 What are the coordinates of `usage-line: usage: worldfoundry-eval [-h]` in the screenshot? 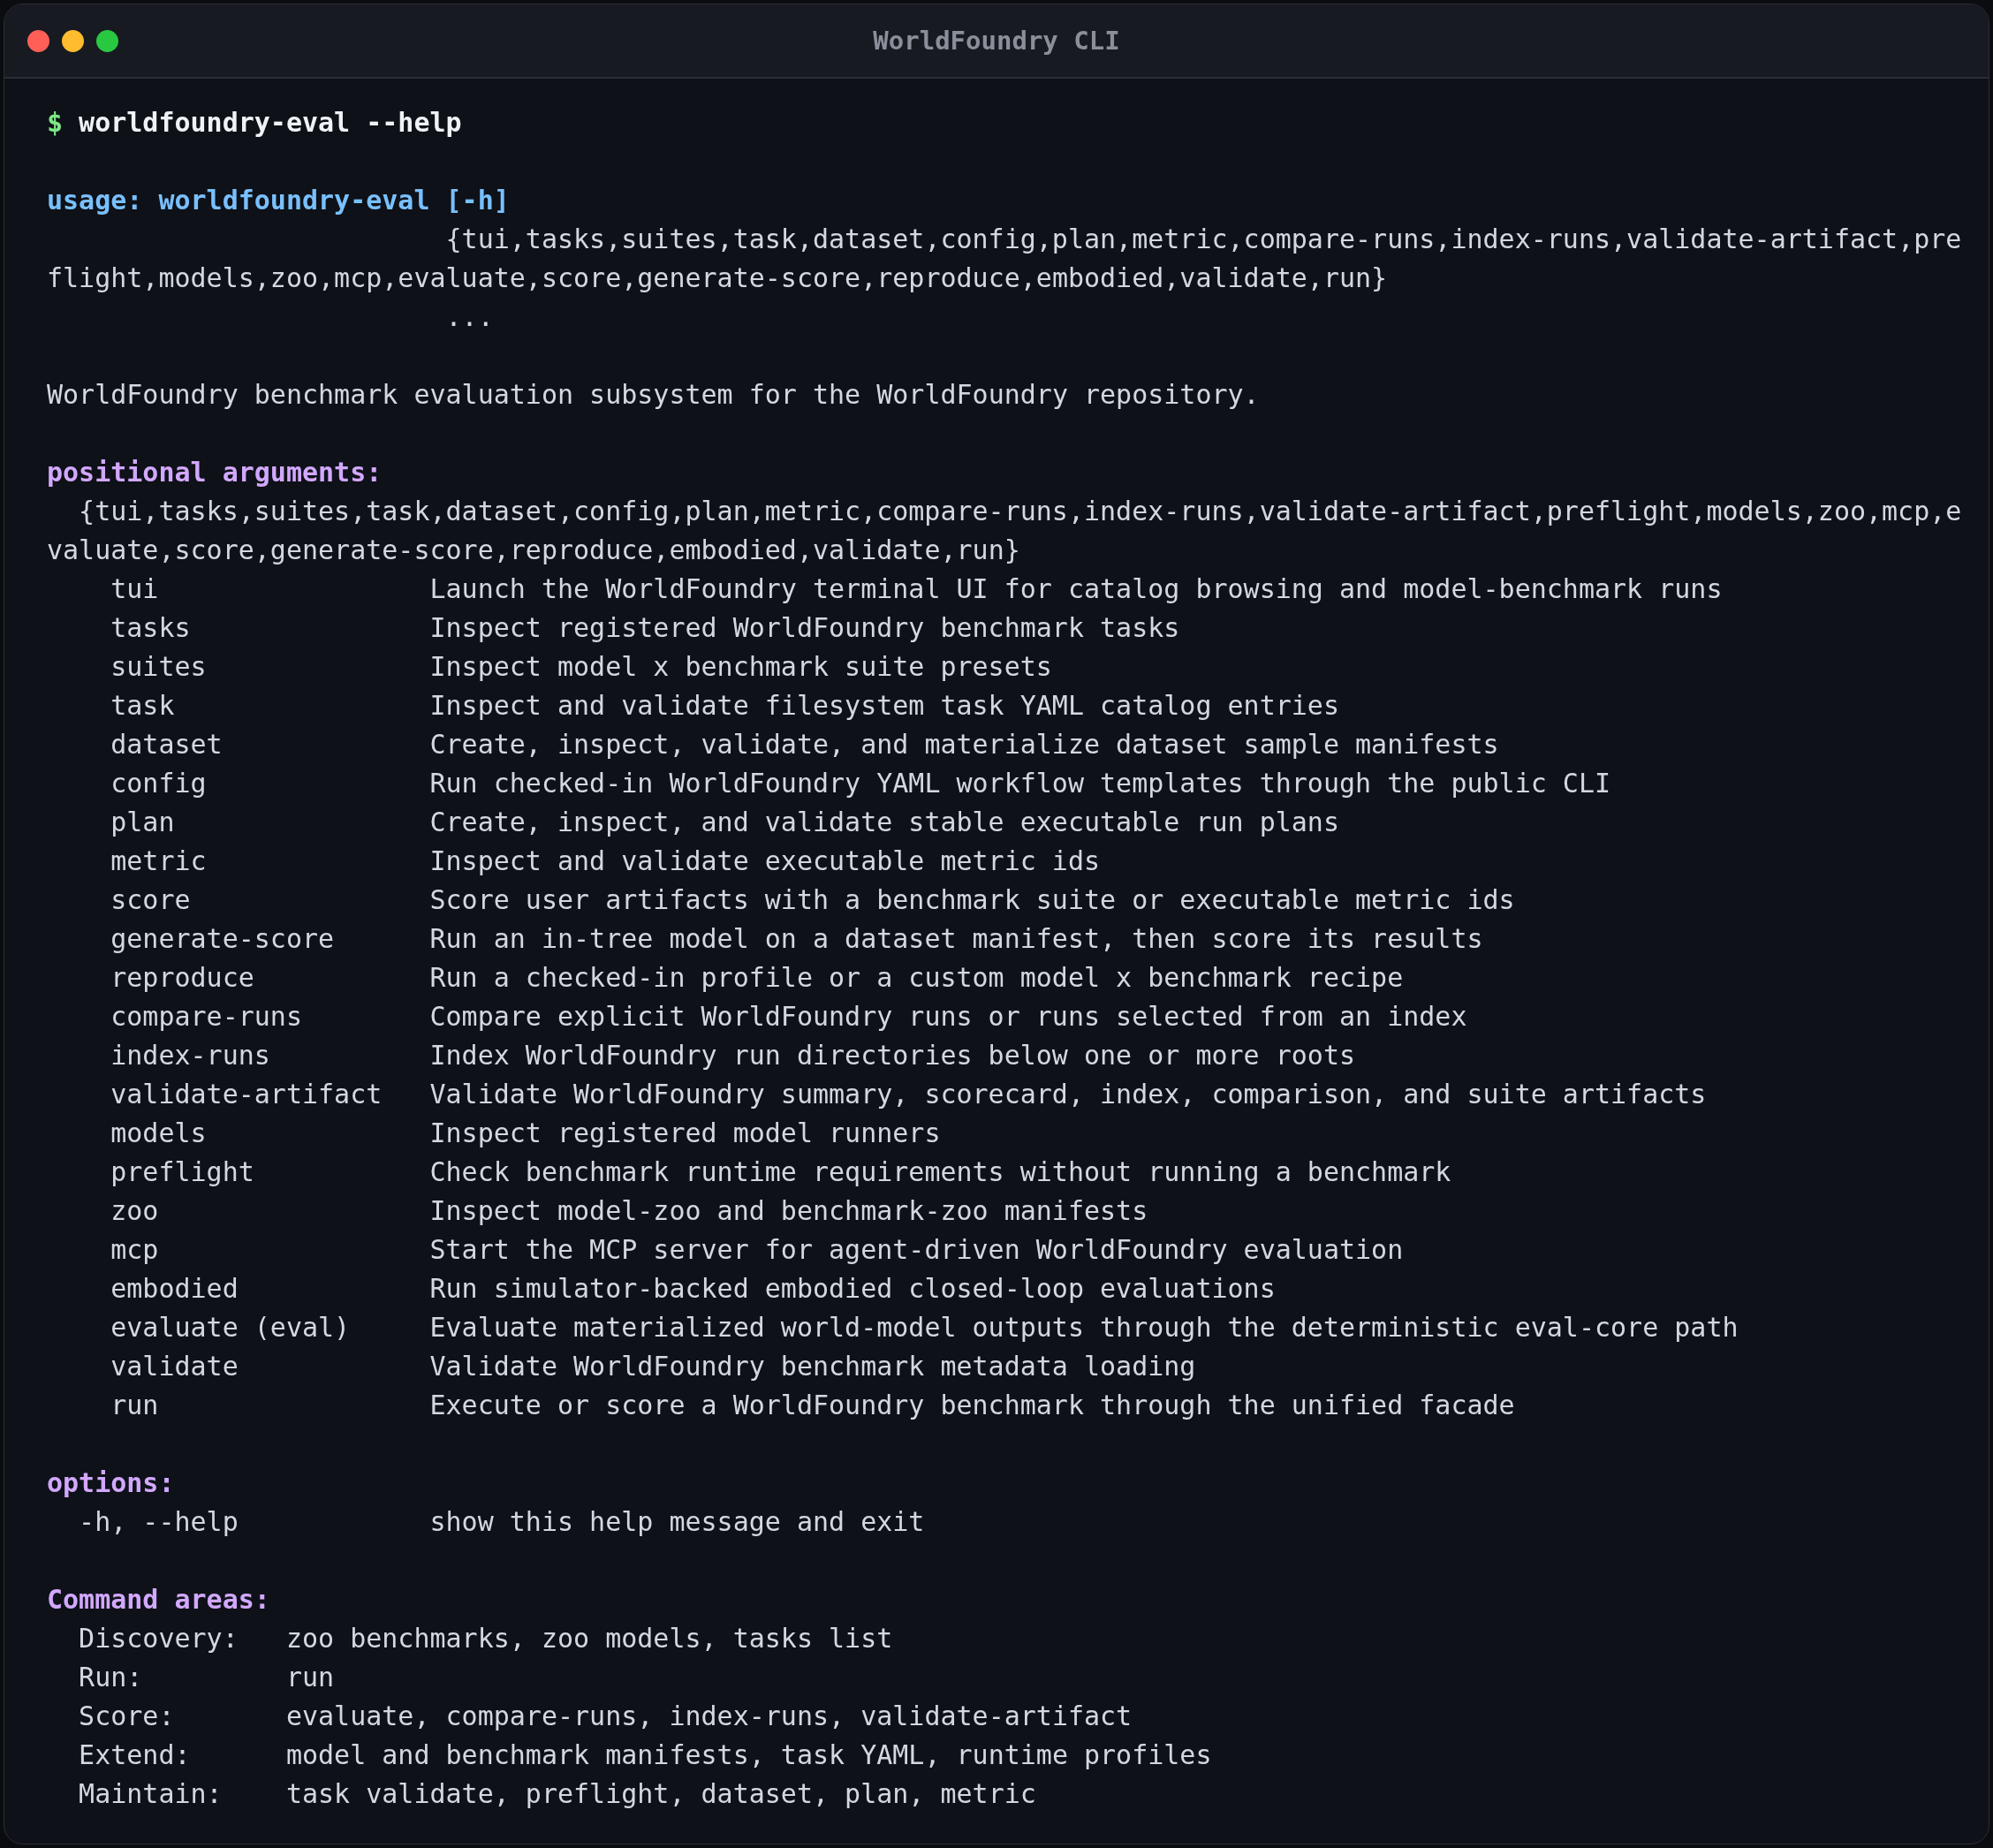 It's located at (279, 200).